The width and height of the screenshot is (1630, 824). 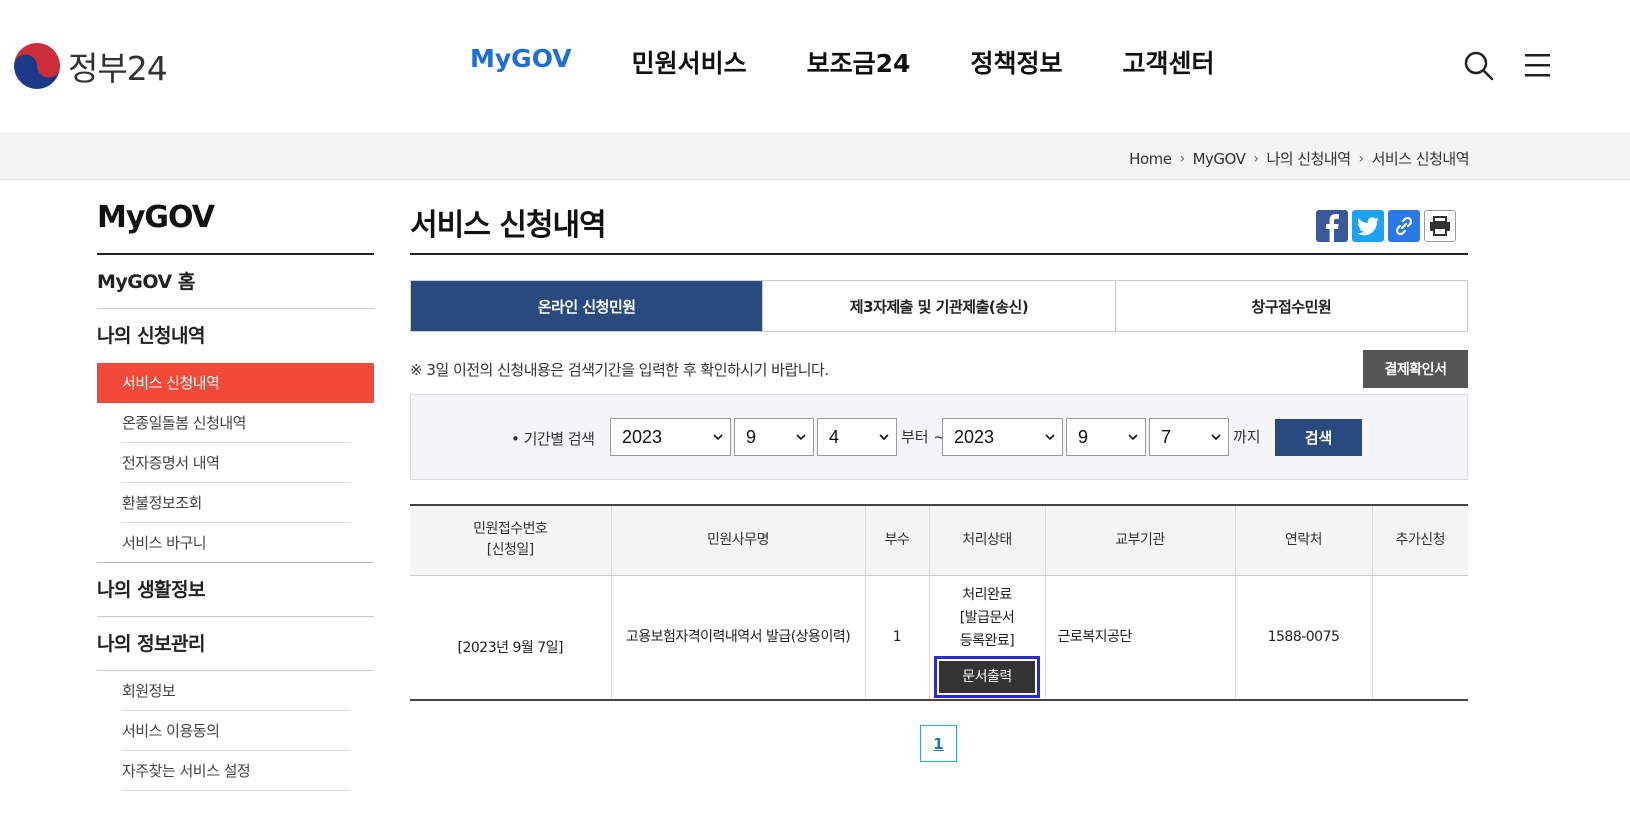 What do you see at coordinates (859, 62) in the screenshot?
I see `nav-subsidy24: 보조금24` at bounding box center [859, 62].